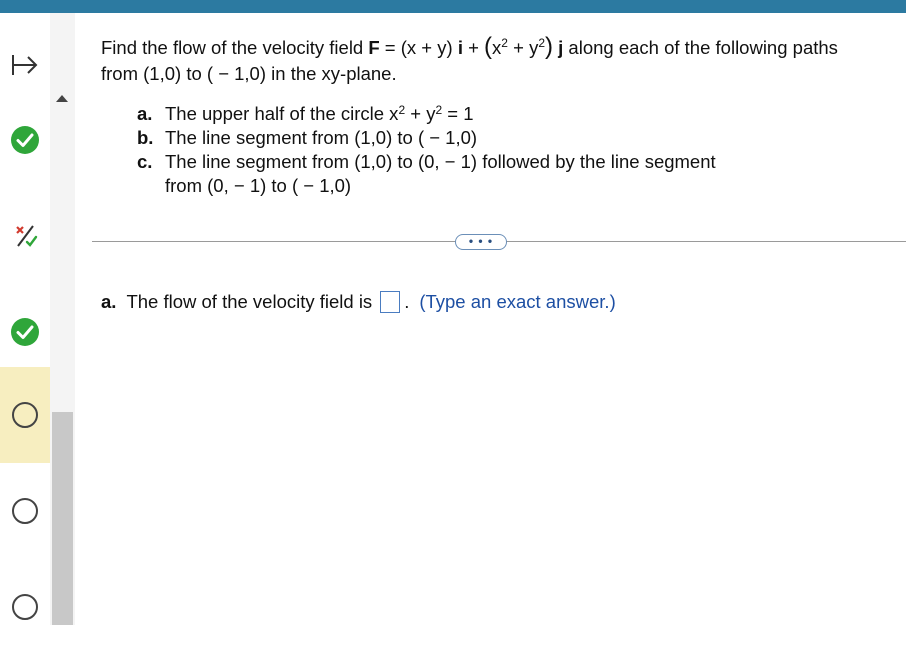  I want to click on partial-credit-icon, so click(27, 236).